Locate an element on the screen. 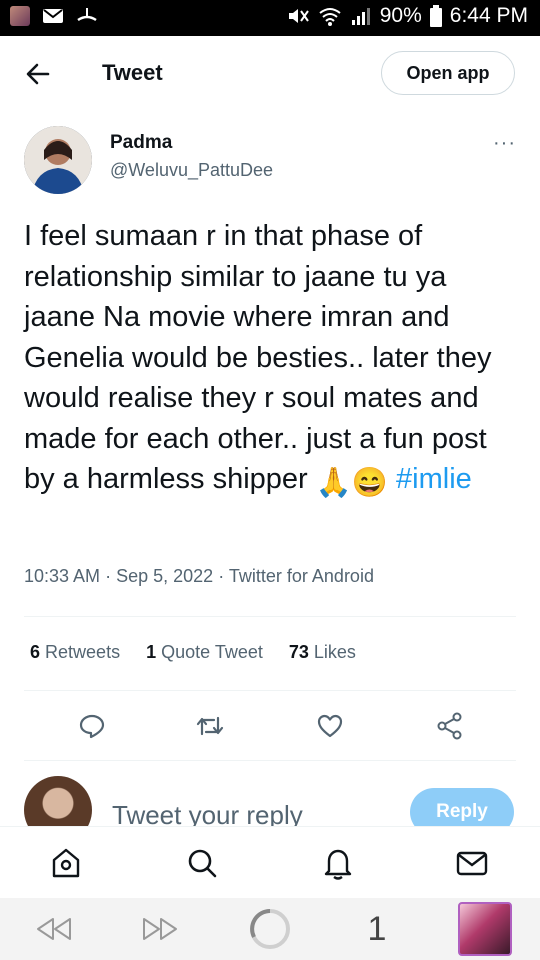 This screenshot has width=540, height=960. author-avatar is located at coordinates (58, 160).